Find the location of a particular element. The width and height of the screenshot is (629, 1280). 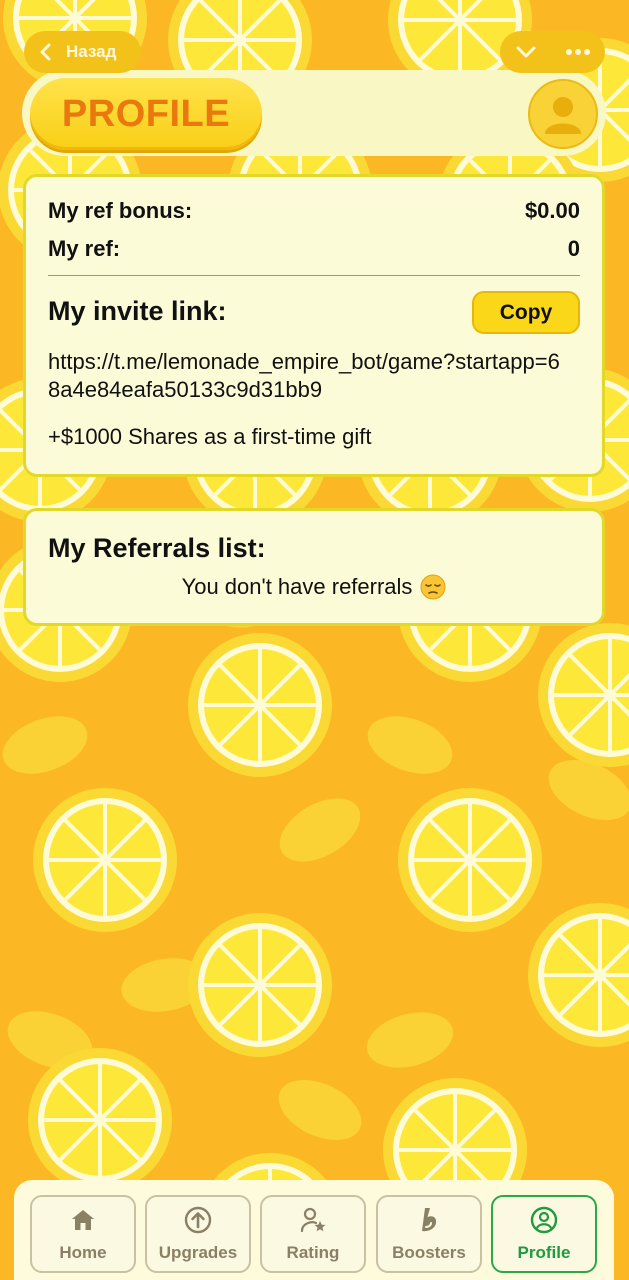

tab-upgrades: Upgrades is located at coordinates (198, 1234).